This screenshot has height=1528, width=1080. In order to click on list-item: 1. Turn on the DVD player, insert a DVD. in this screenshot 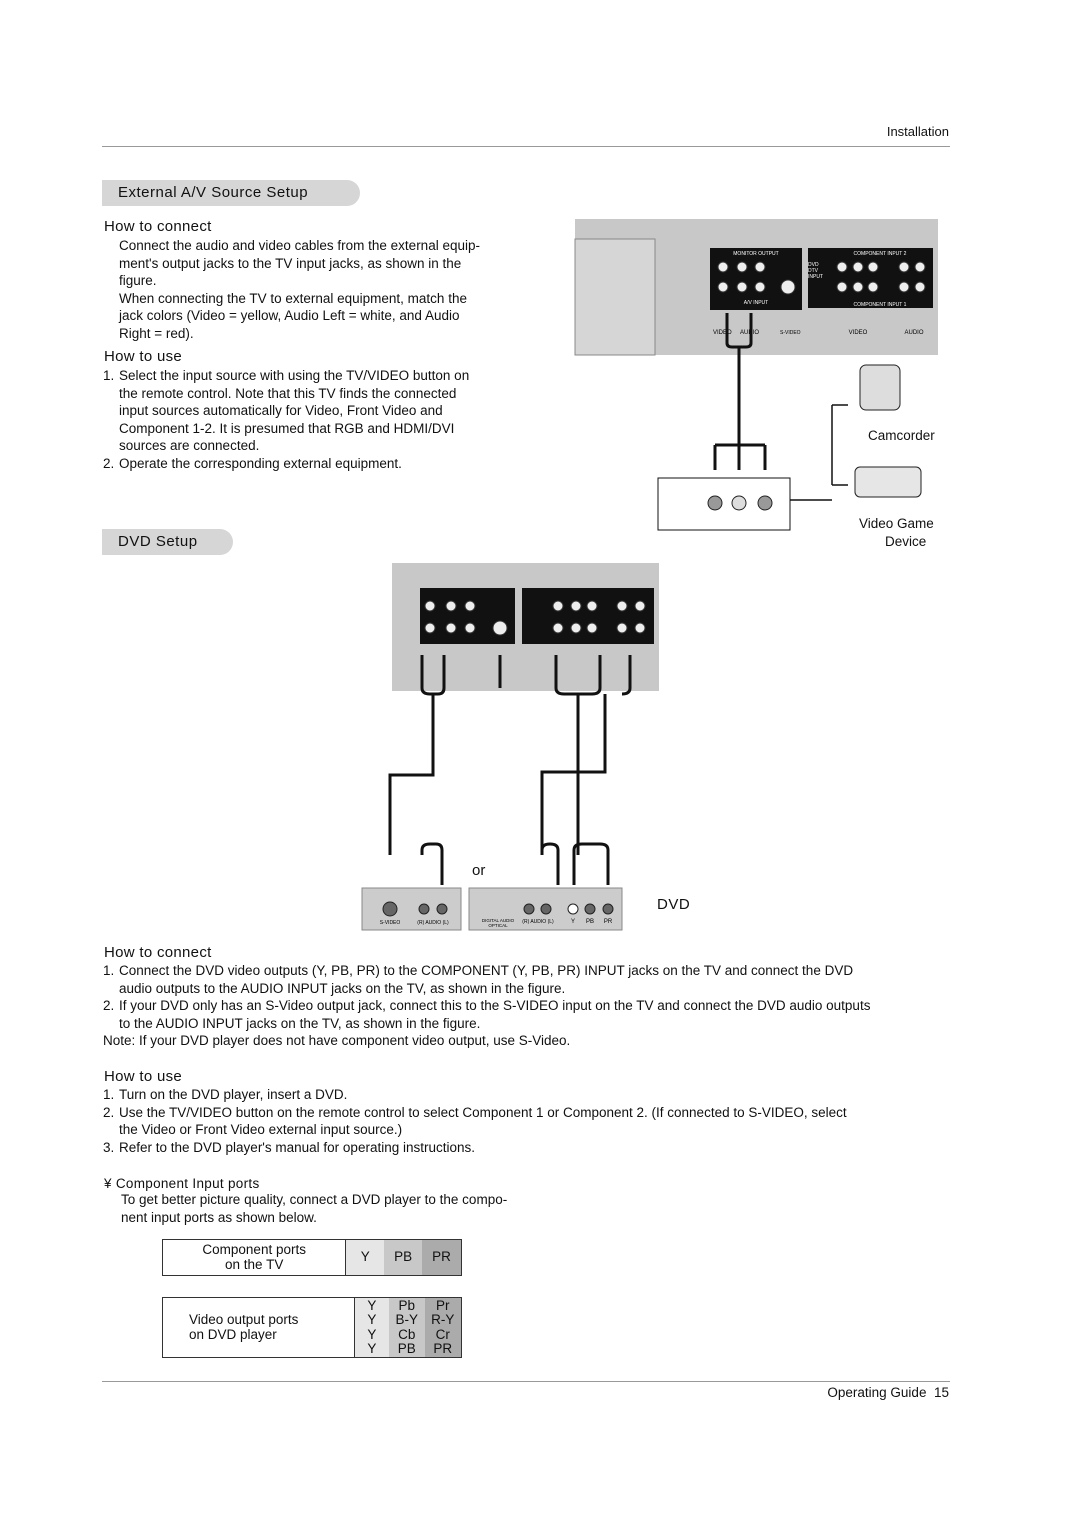, I will do `click(225, 1094)`.